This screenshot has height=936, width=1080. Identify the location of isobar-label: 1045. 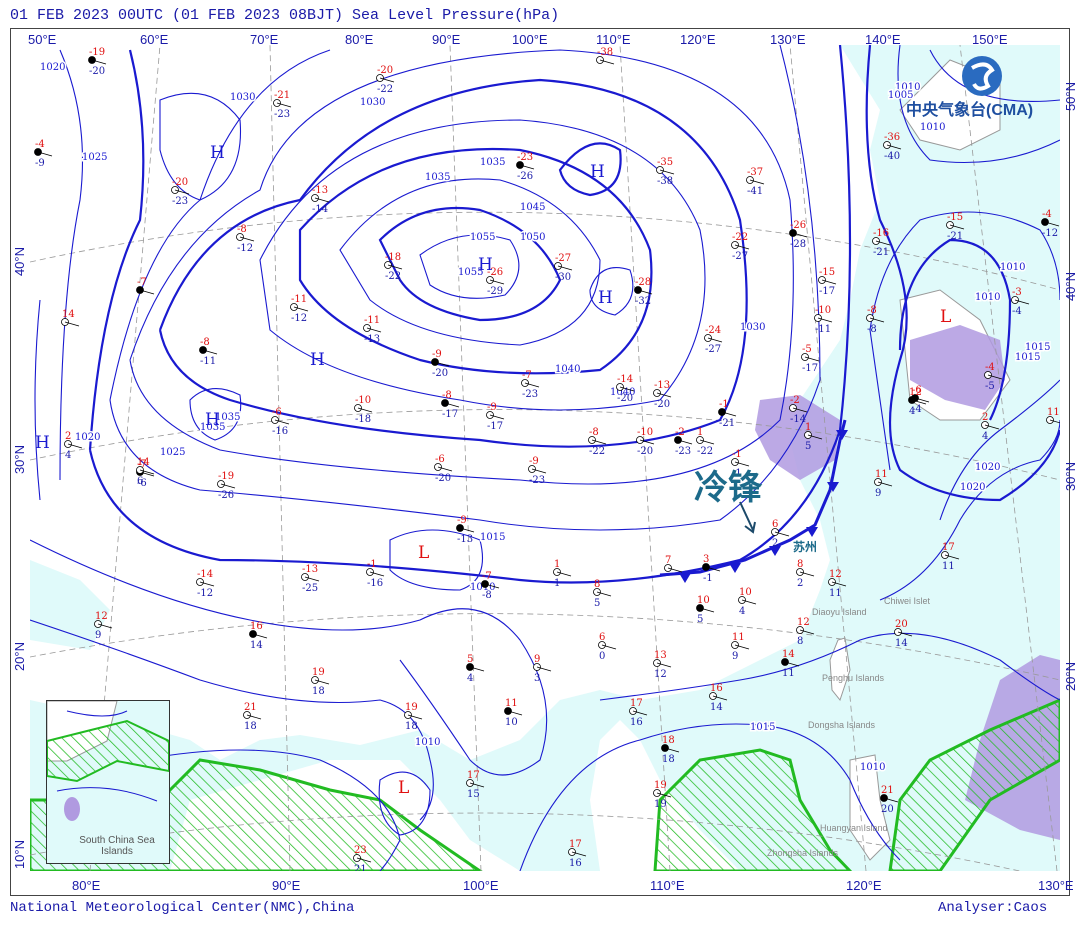
(532, 207).